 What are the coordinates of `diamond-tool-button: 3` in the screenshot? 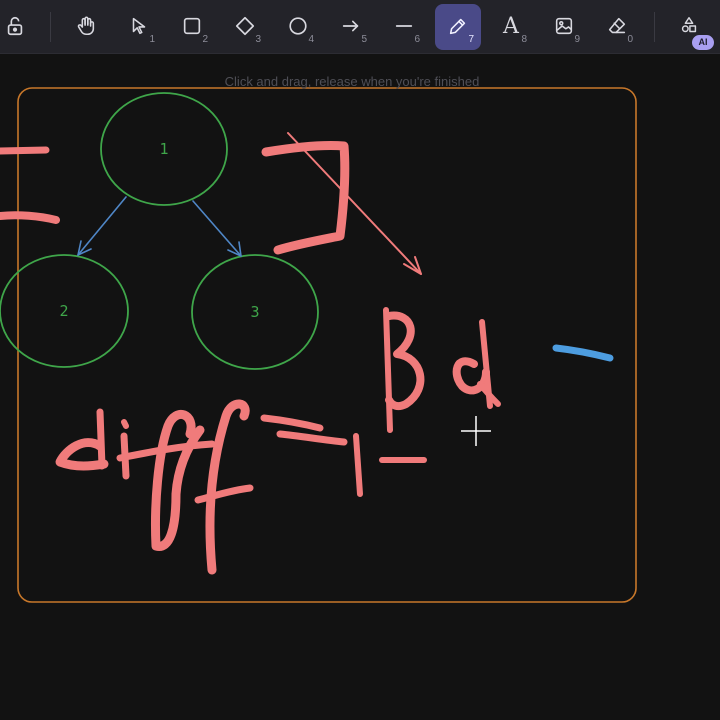 It's located at (245, 27).